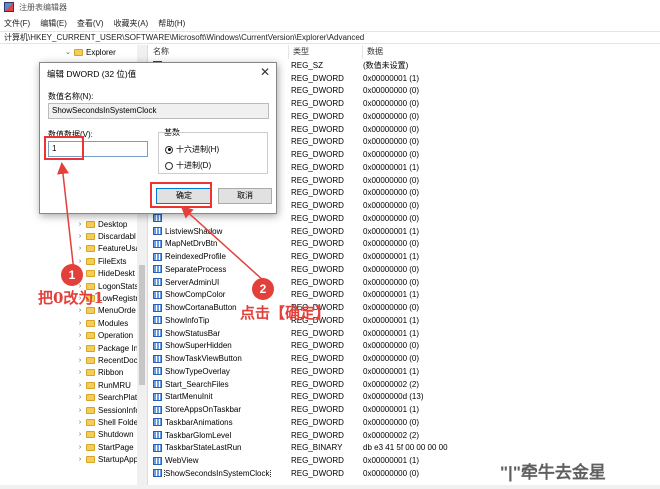  What do you see at coordinates (161, 222) in the screenshot?
I see `annotation-arrows` at bounding box center [161, 222].